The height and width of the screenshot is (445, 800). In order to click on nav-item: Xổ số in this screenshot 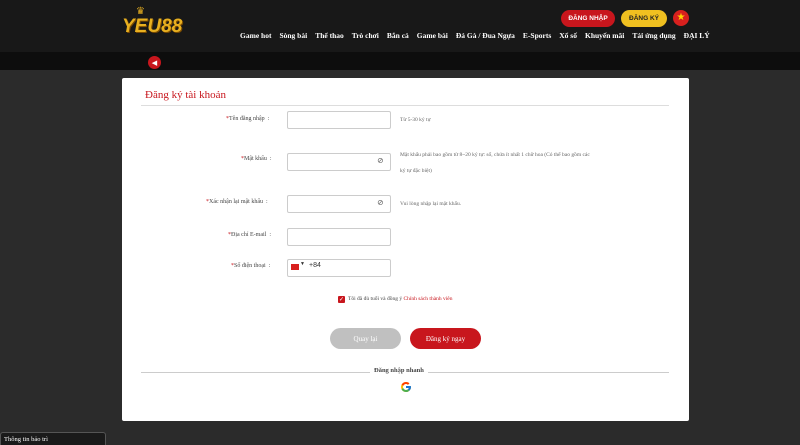, I will do `click(568, 35)`.